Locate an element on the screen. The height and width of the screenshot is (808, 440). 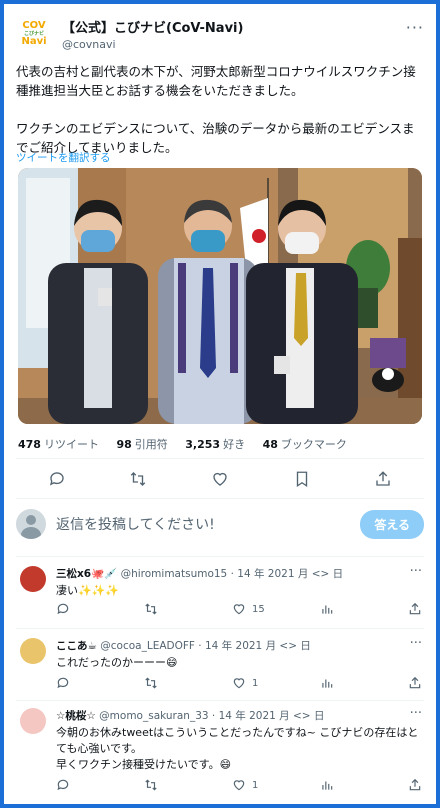
reply-text: これだったのかーーー😄 is located at coordinates (117, 662).